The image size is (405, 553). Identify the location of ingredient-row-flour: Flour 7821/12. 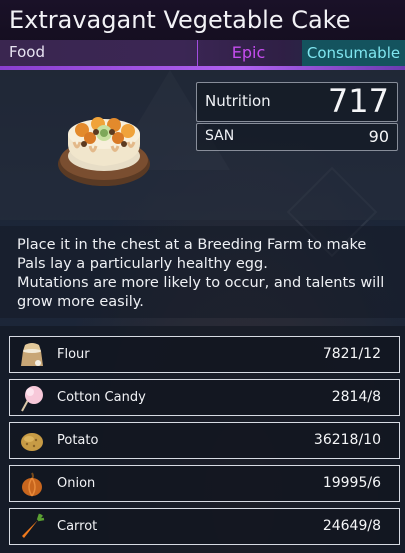
(204, 354).